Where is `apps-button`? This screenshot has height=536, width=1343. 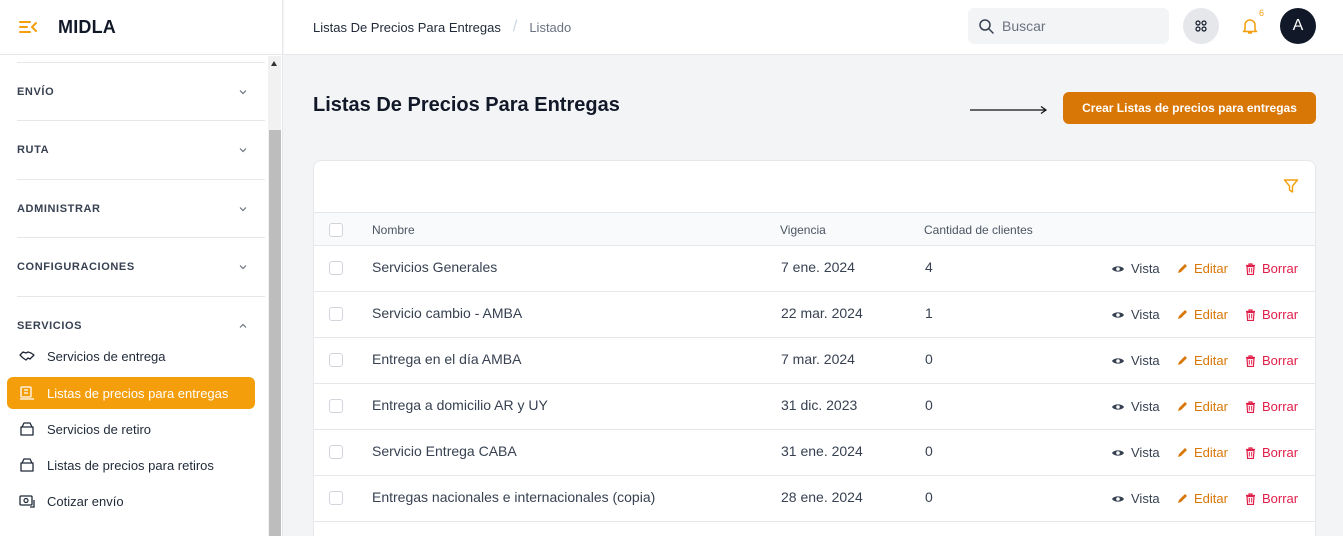
apps-button is located at coordinates (1201, 26).